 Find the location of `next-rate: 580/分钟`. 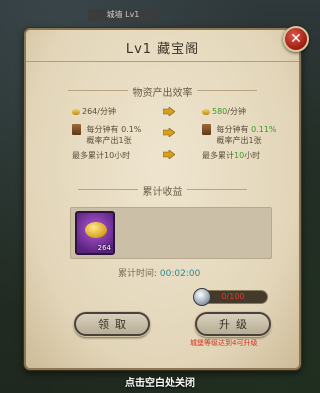

next-rate: 580/分钟 is located at coordinates (224, 111).